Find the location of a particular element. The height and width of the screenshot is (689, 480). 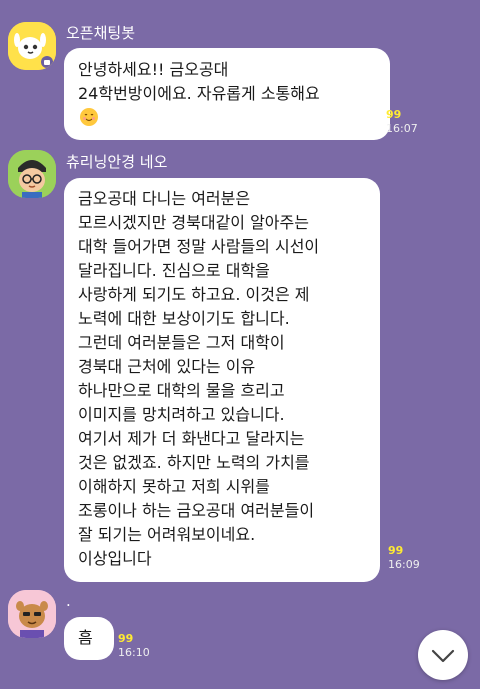

message-bubble: 안녕하세요!! 금오공대 24학번방이에요. 자유롭게 소통해요 is located at coordinates (227, 94).